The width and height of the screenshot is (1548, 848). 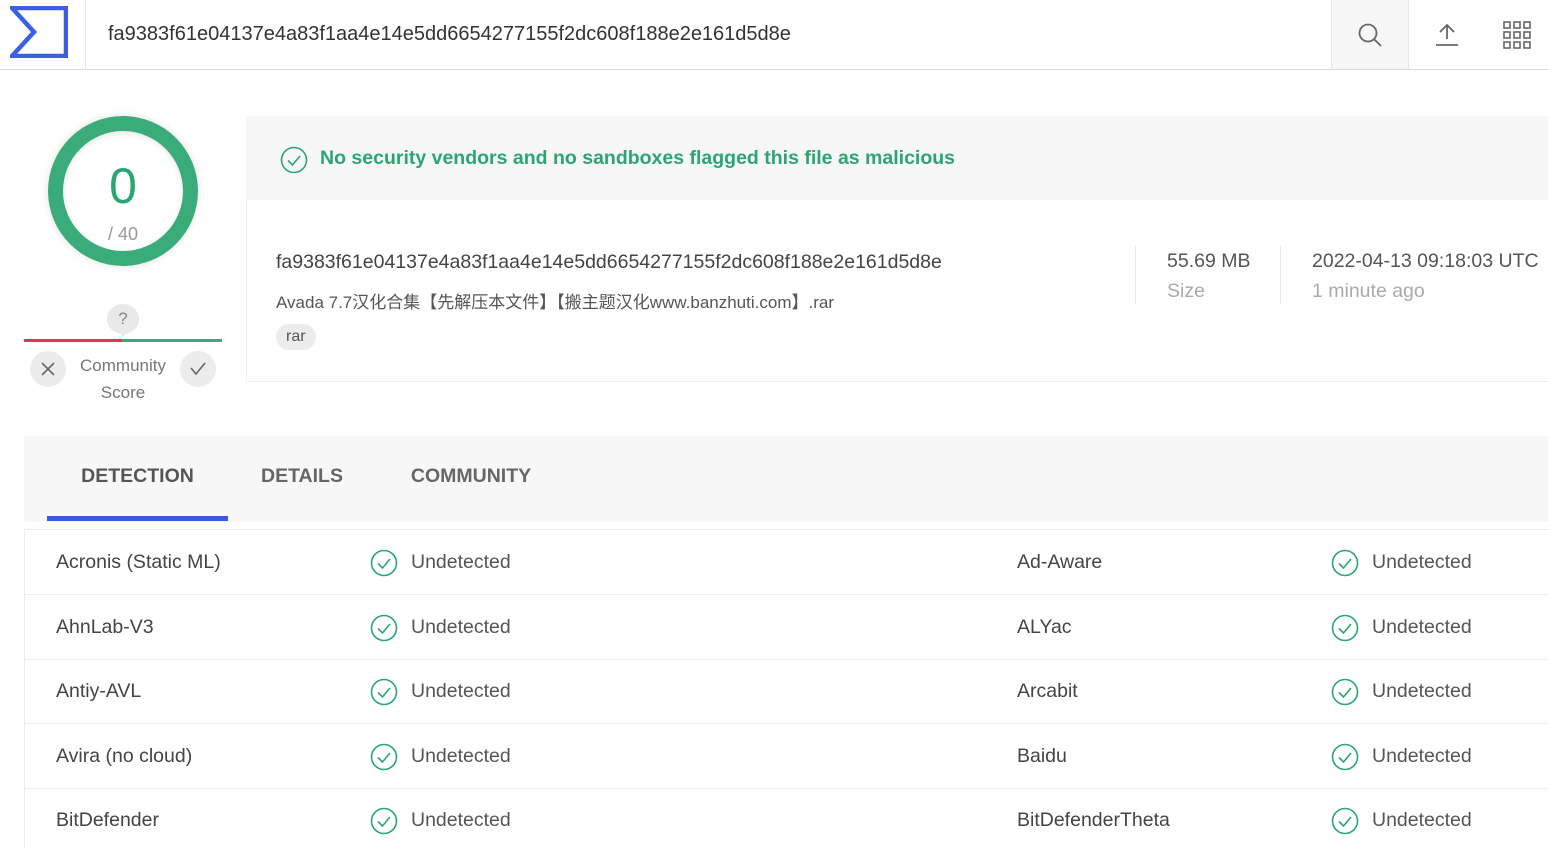 I want to click on community-score-bar, so click(x=123, y=340).